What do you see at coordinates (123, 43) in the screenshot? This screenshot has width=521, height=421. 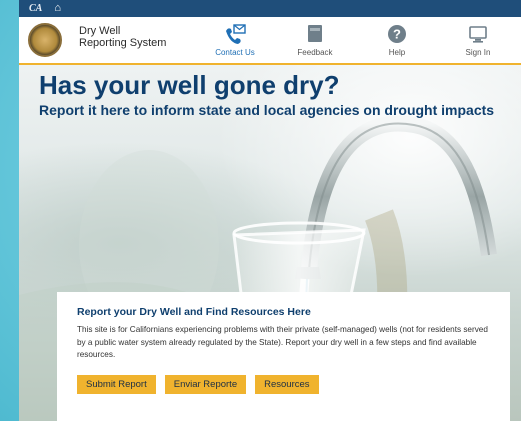 I see `brand-line-2: Reporting System` at bounding box center [123, 43].